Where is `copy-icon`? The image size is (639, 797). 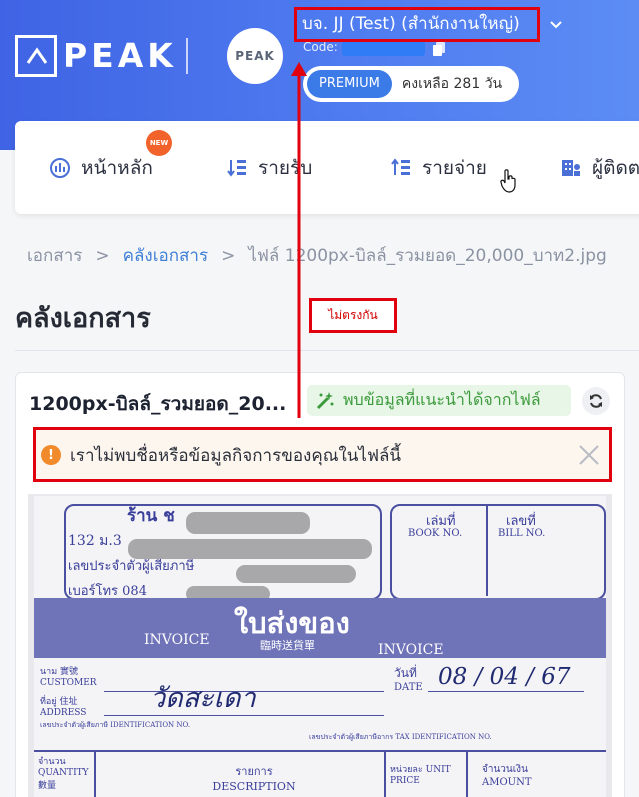 copy-icon is located at coordinates (439, 51).